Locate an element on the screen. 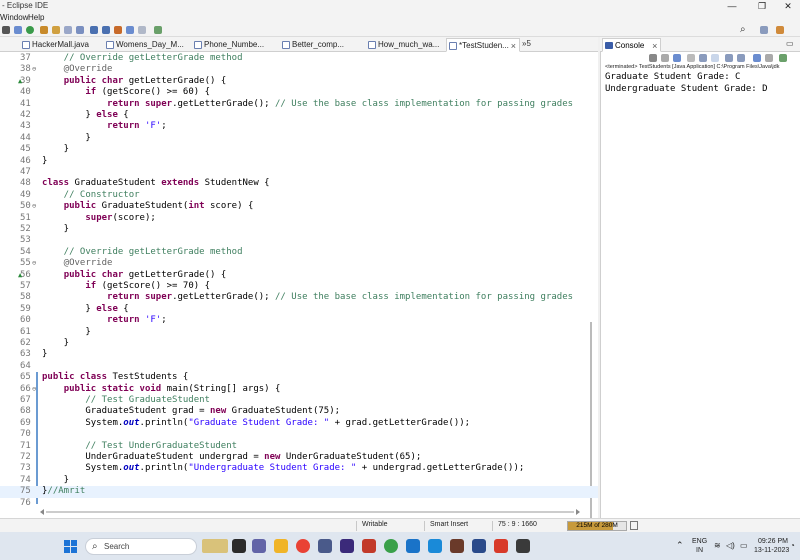  code-line: 70 is located at coordinates (299, 434).